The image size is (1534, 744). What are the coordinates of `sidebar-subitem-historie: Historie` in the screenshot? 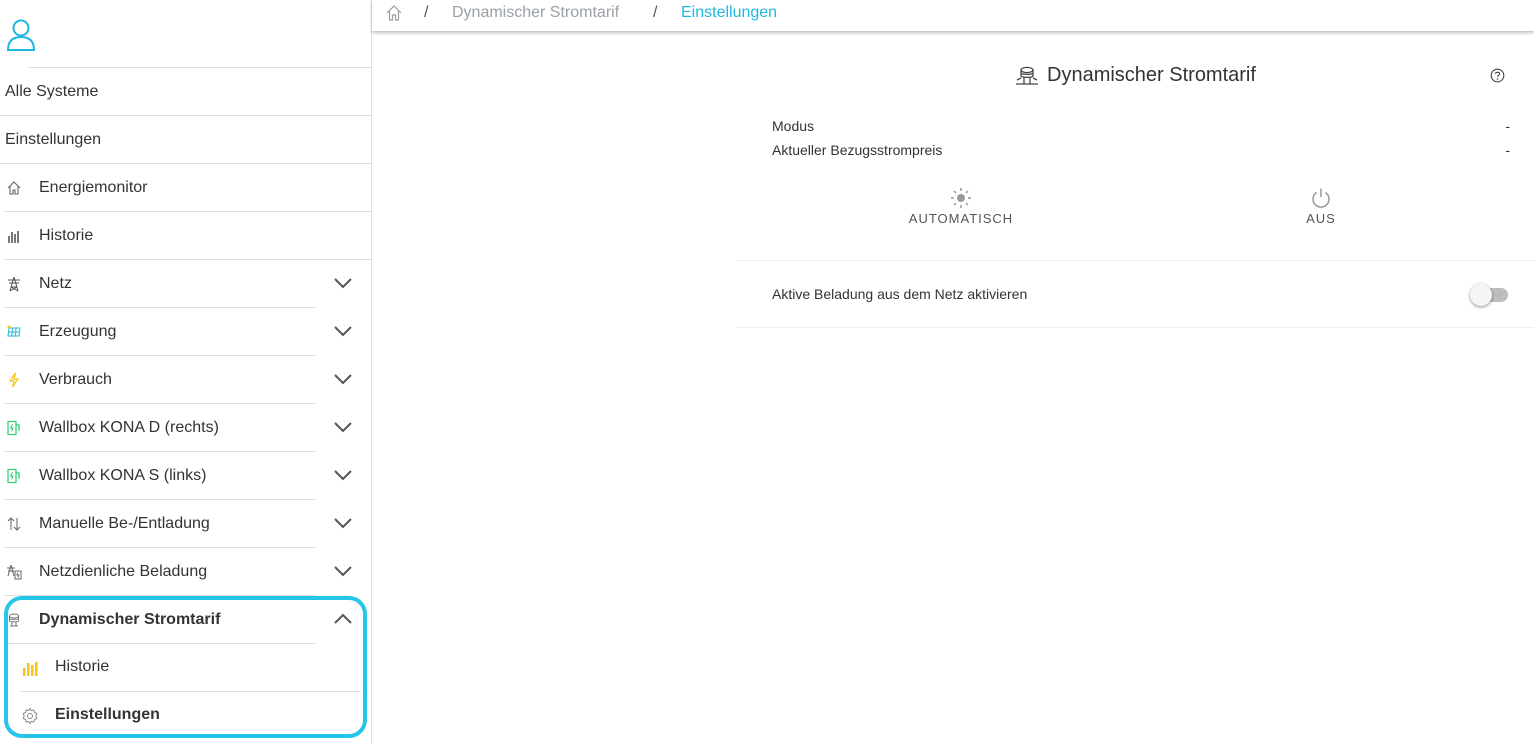 It's located at (185, 668).